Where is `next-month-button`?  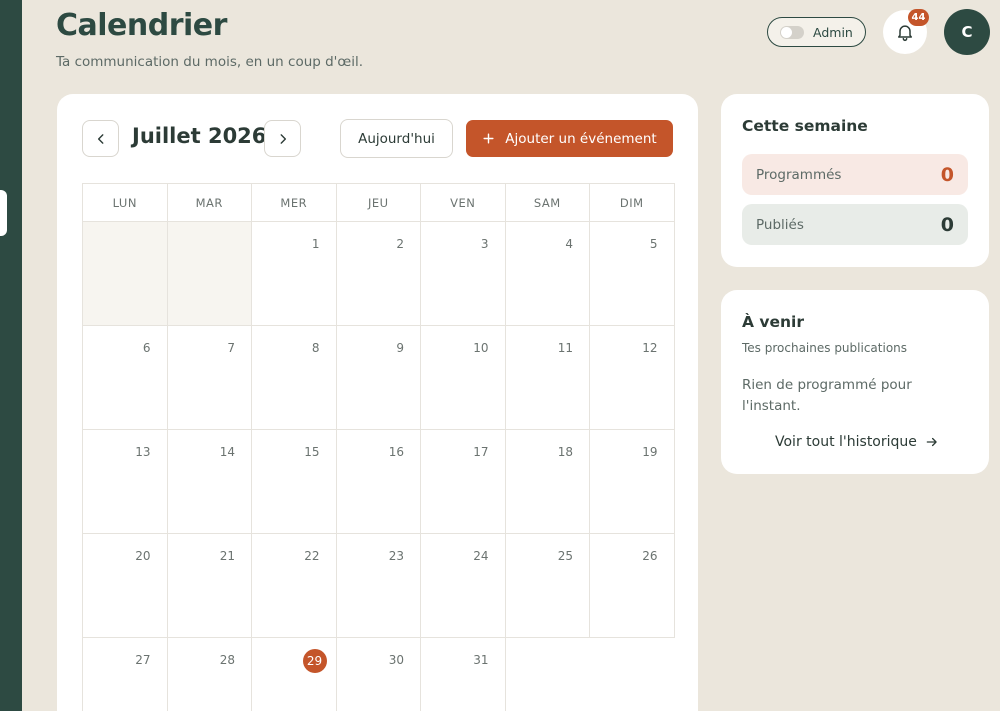 next-month-button is located at coordinates (282, 138).